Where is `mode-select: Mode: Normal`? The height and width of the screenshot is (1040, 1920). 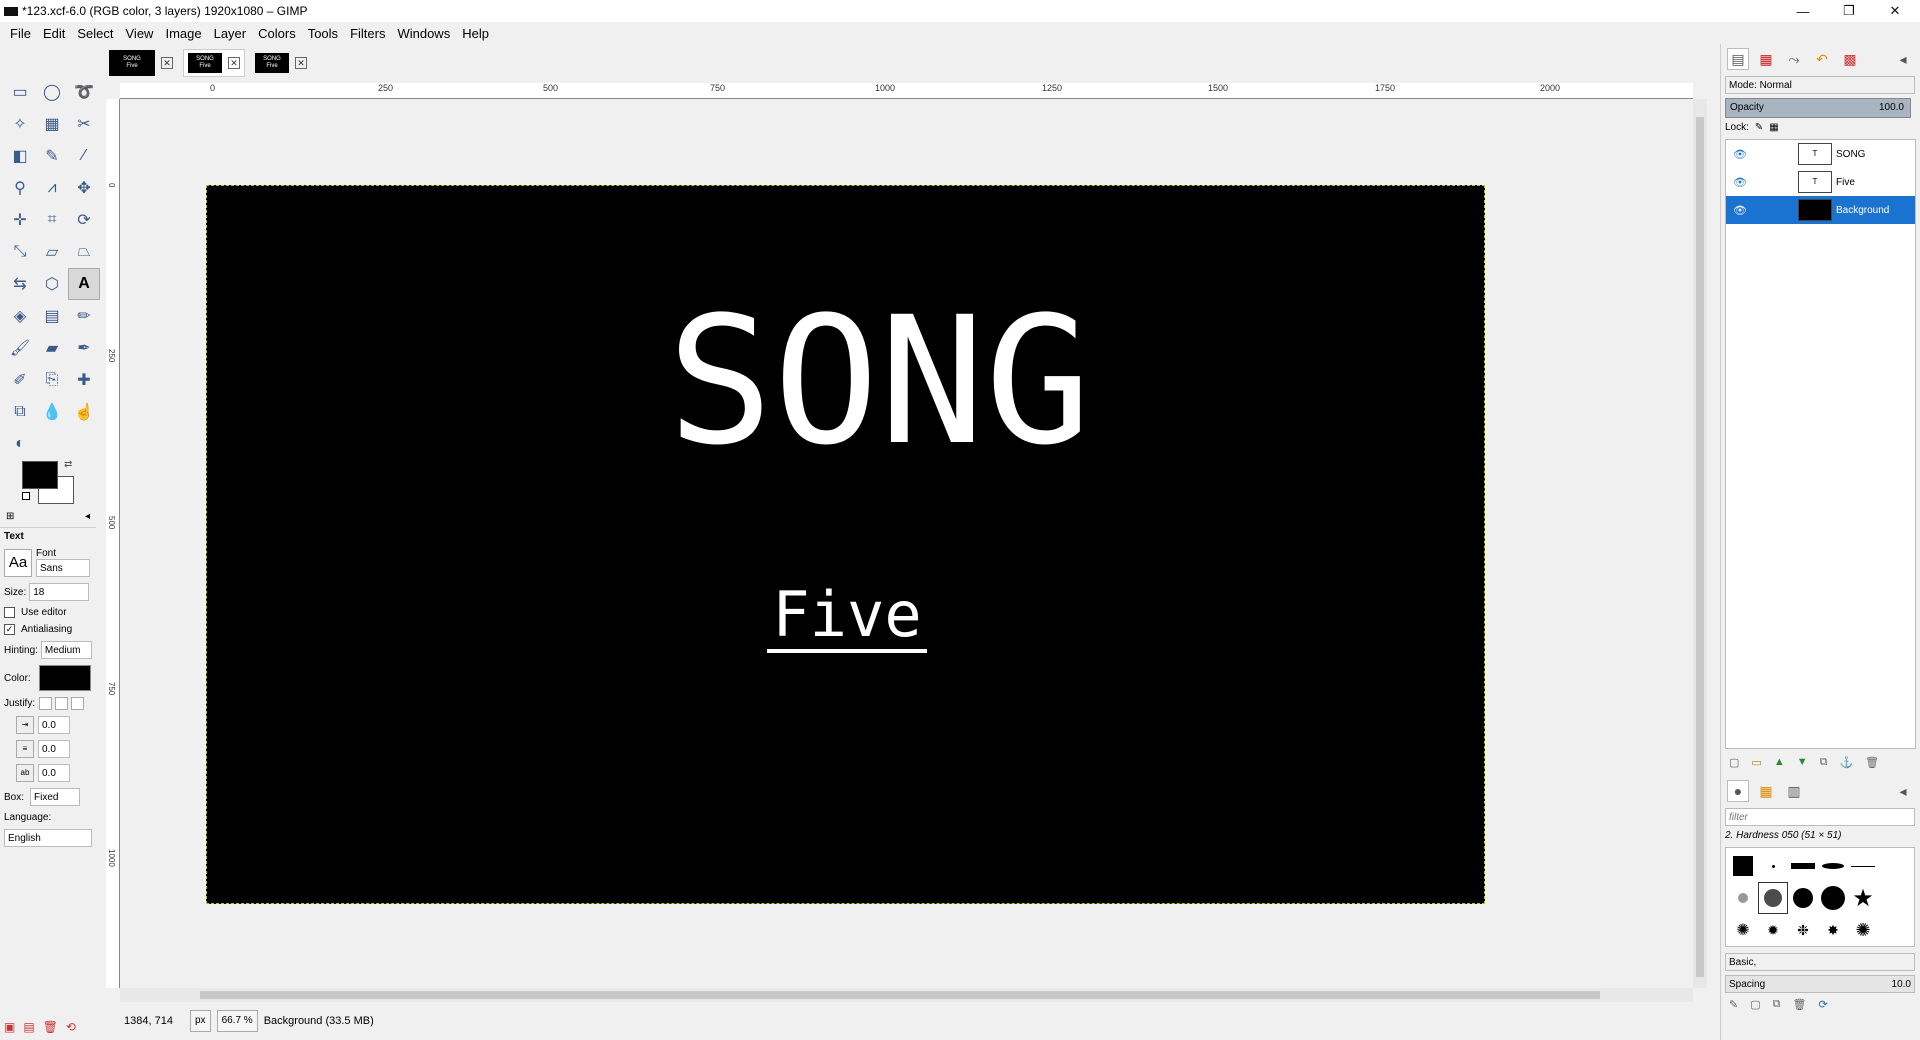
mode-select: Mode: Normal is located at coordinates (1820, 85).